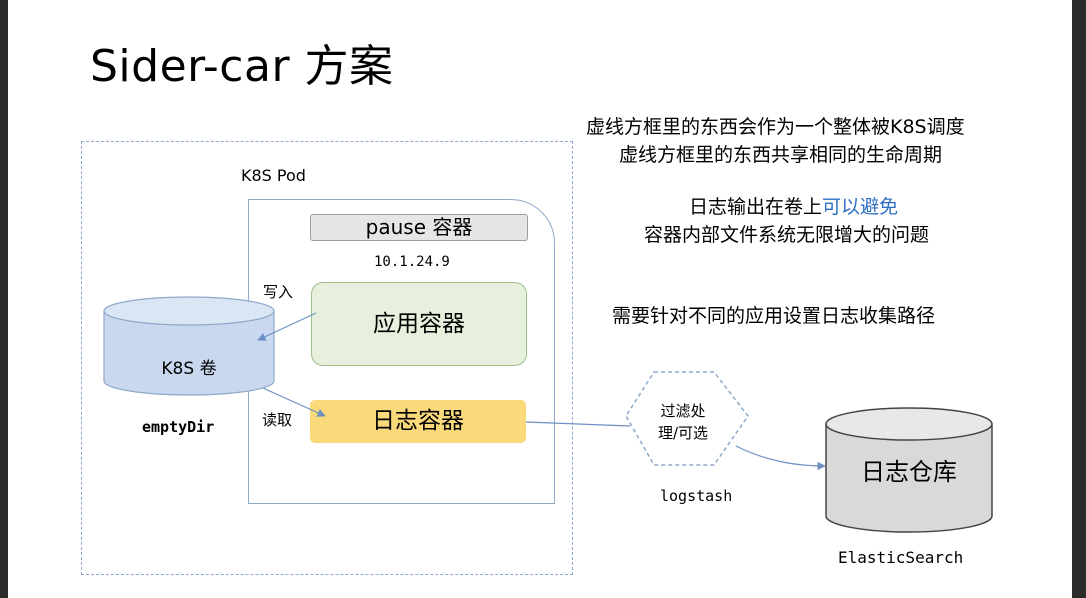 Image resolution: width=1086 pixels, height=598 pixels. I want to click on volume-label: K8S 卷, so click(189, 369).